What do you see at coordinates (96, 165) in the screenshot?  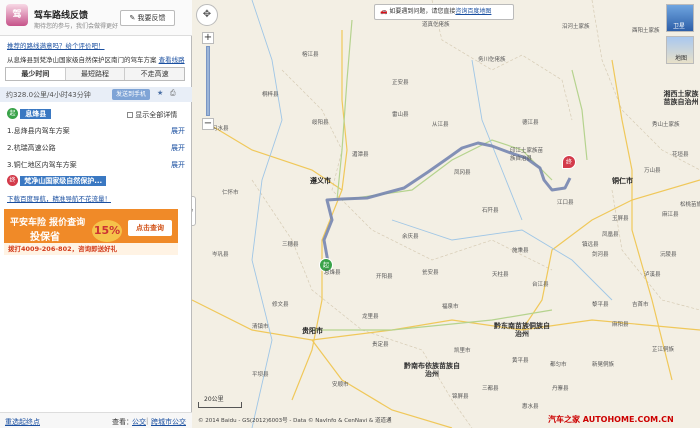 I see `step-row: 3.铜仁地区内驾车方案 展开` at bounding box center [96, 165].